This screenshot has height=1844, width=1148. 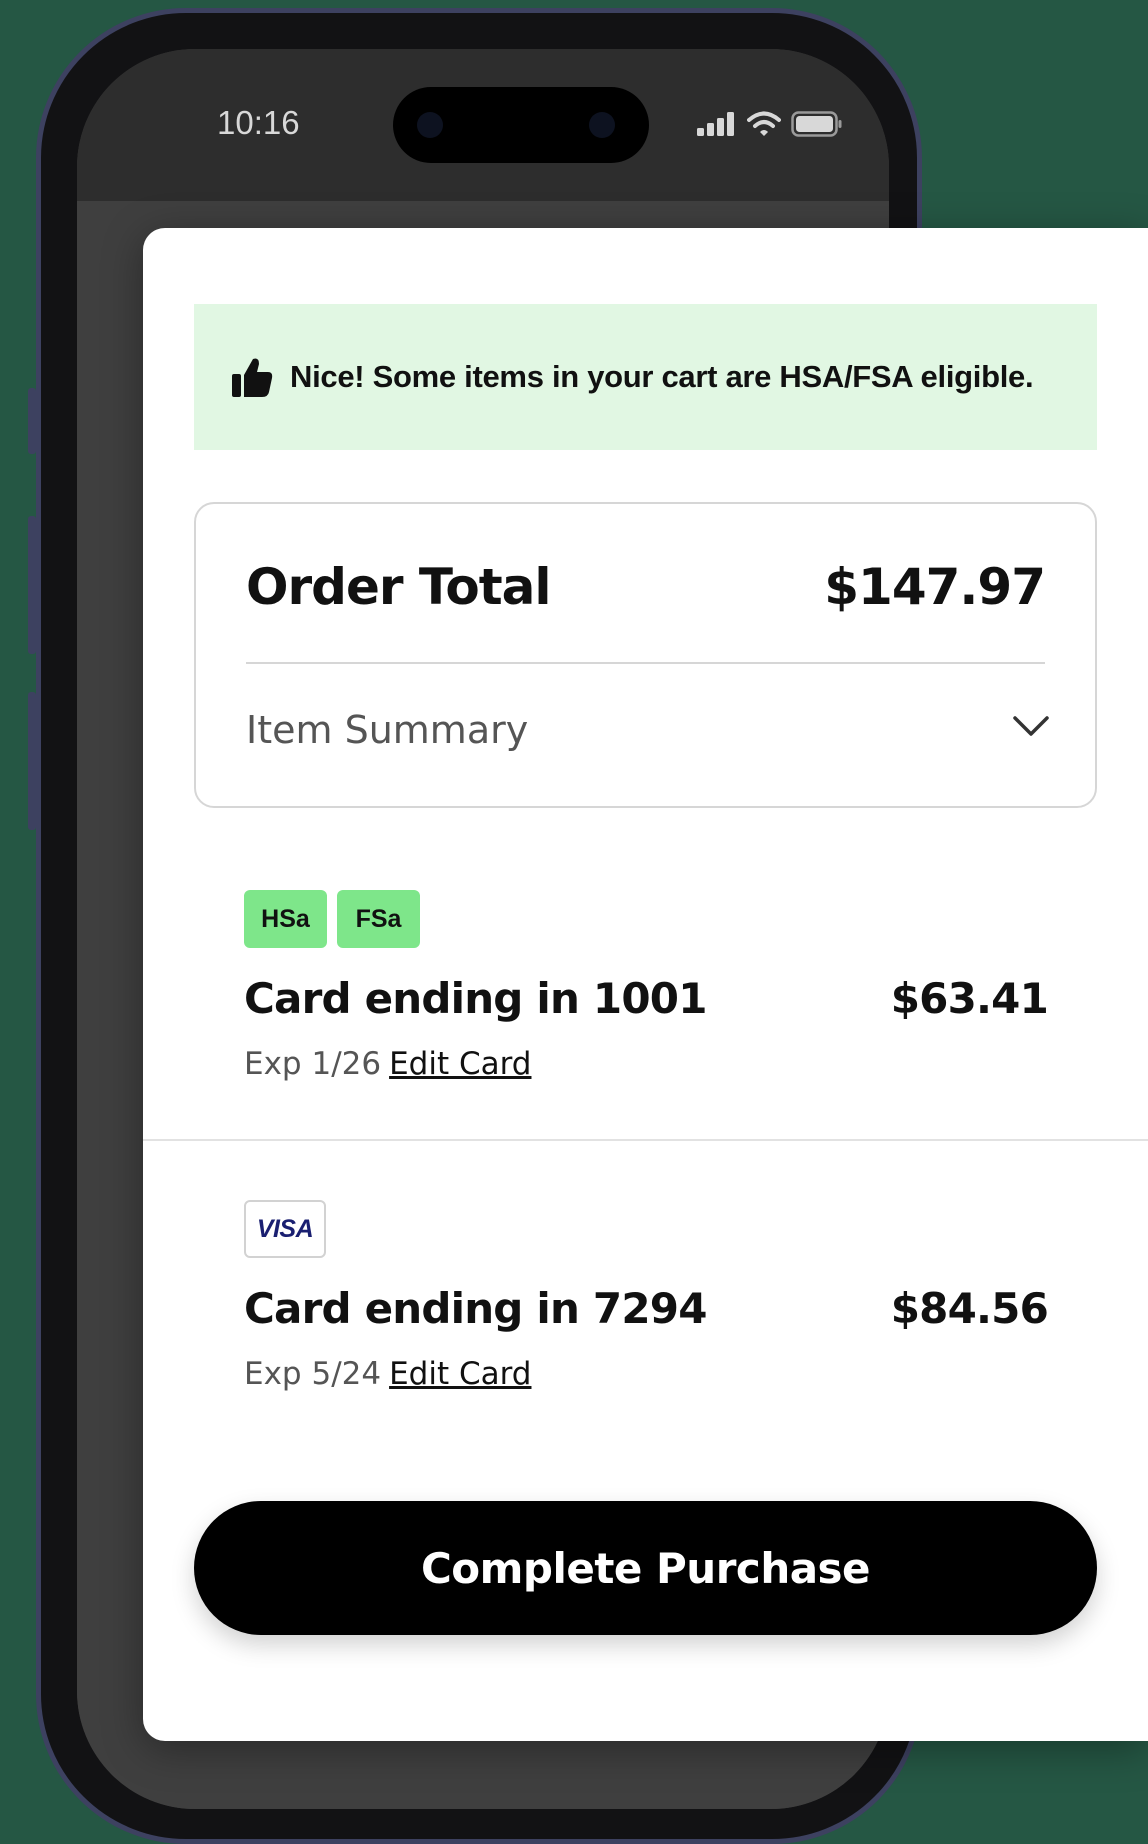 I want to click on card-amount: $63.41, so click(x=969, y=998).